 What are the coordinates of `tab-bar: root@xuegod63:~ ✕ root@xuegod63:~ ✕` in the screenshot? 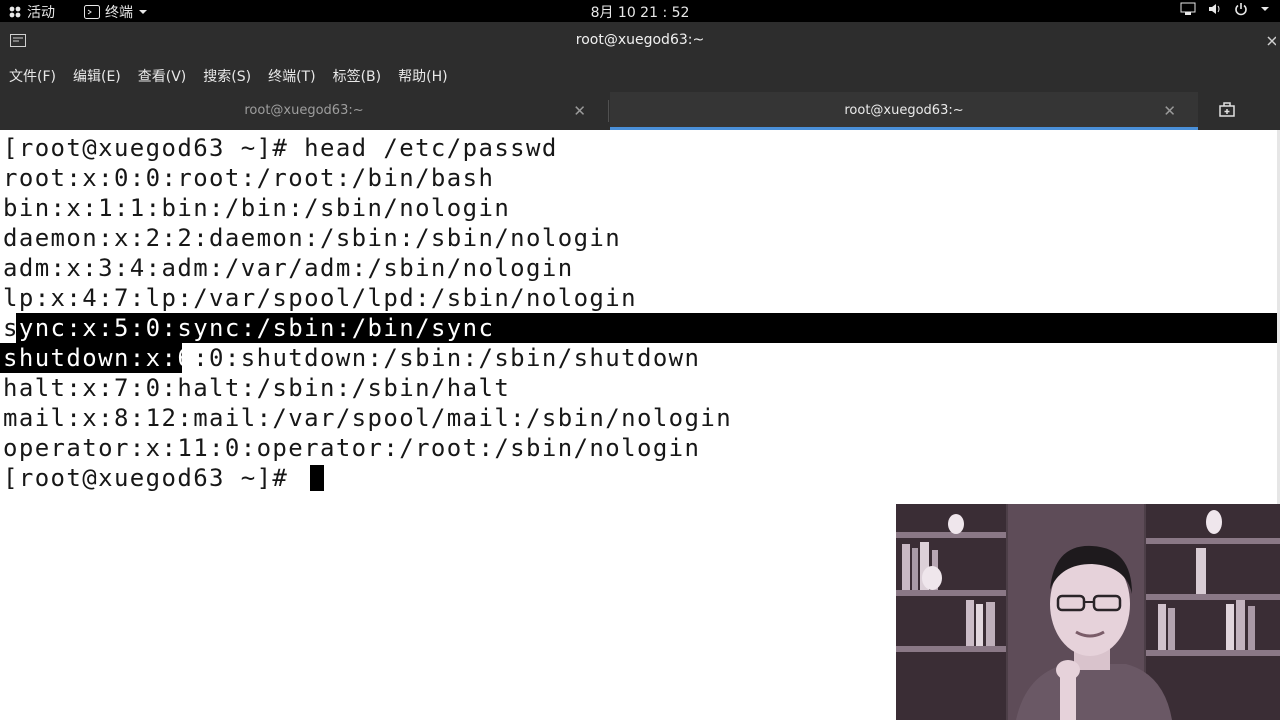 It's located at (640, 111).